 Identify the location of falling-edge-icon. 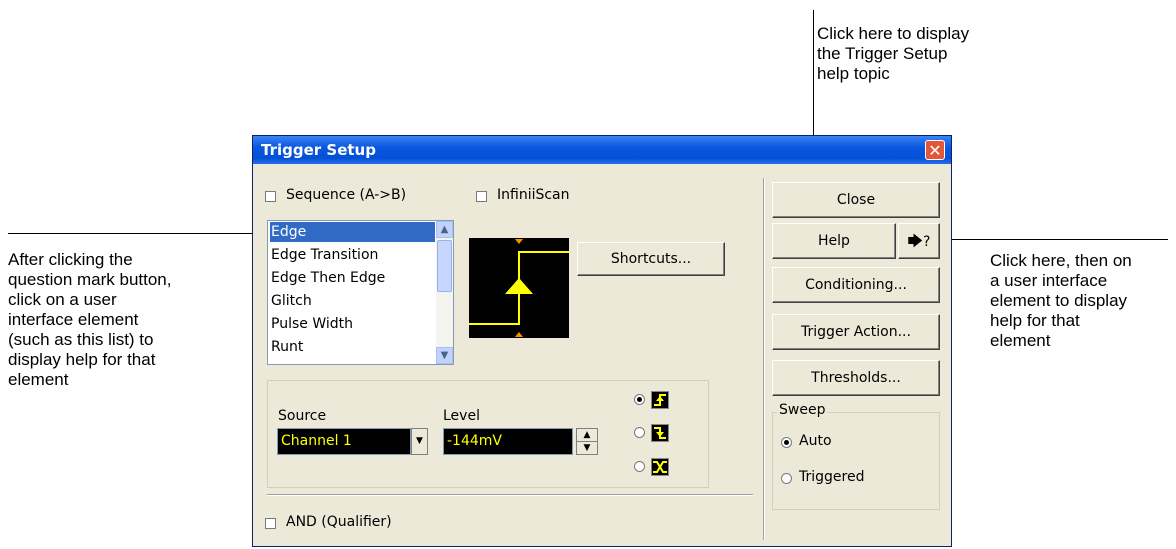
(660, 433).